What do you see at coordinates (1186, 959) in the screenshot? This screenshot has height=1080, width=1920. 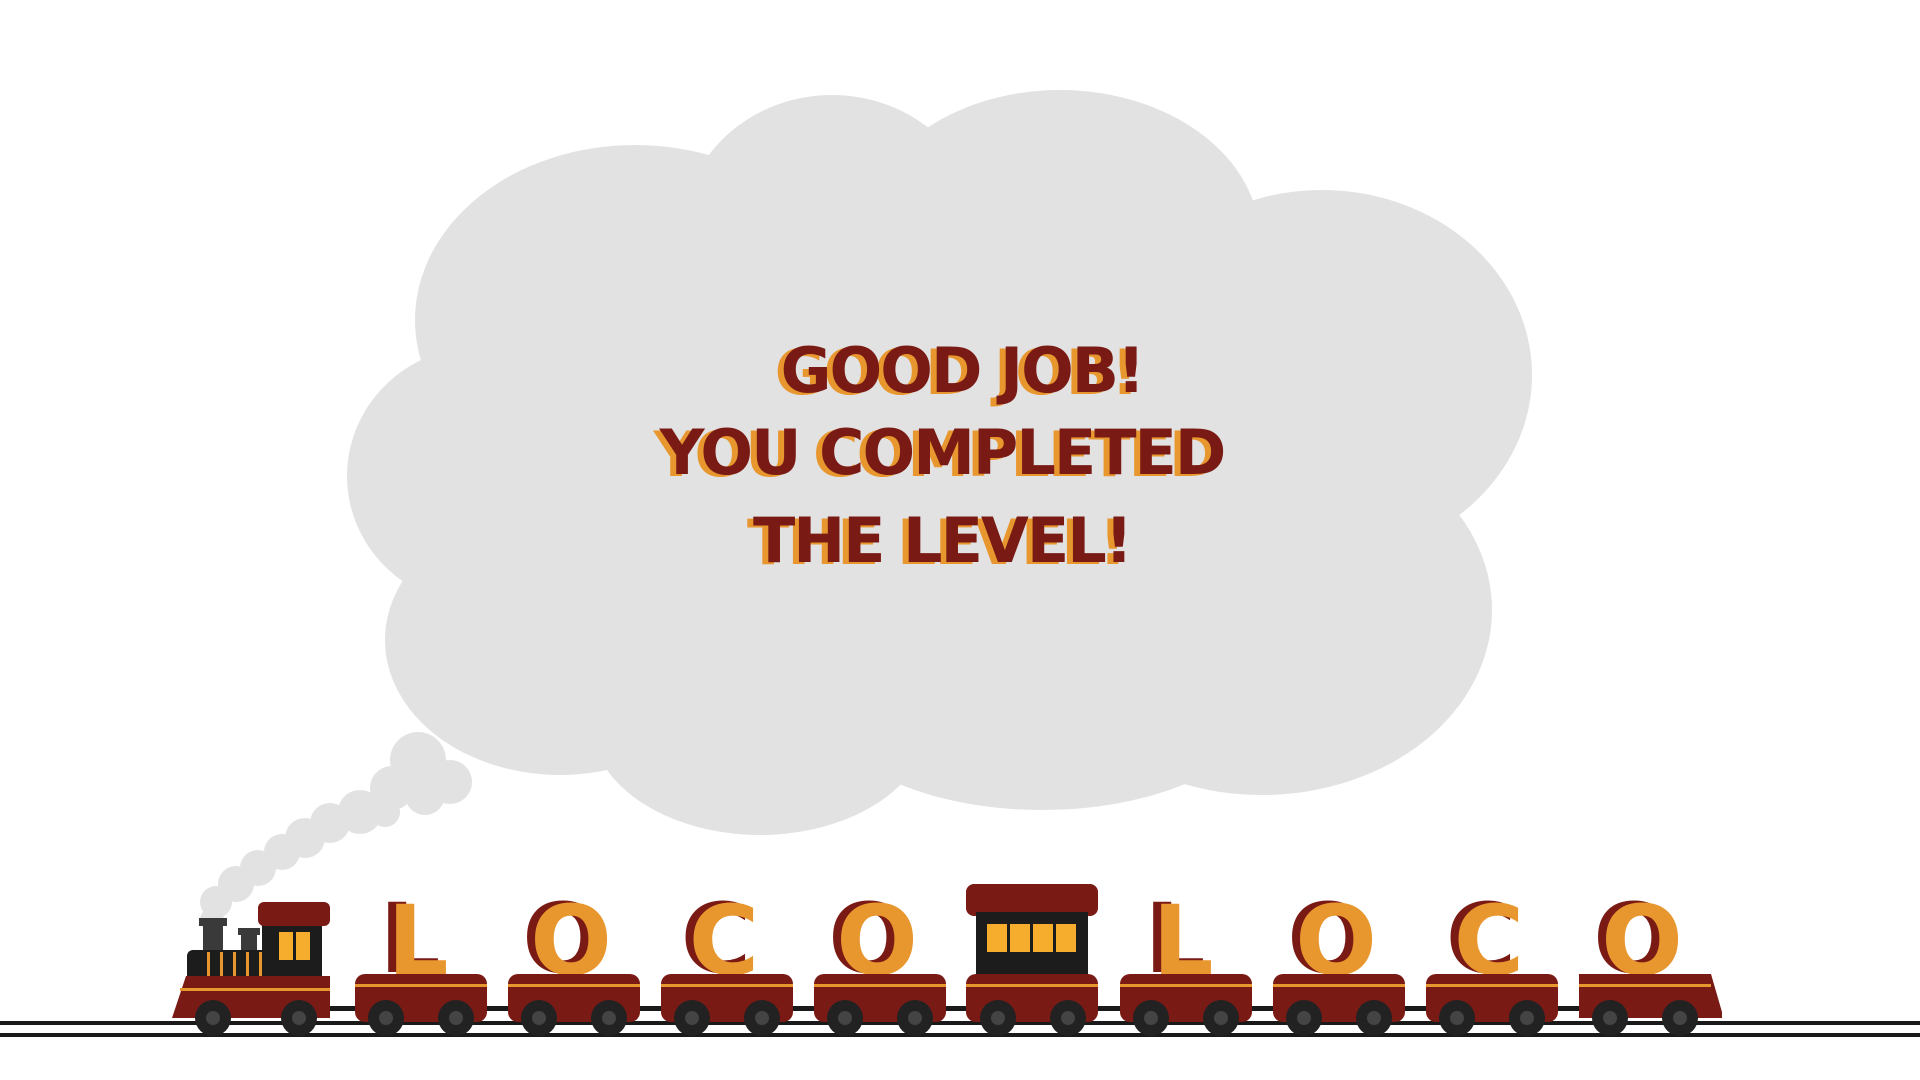 I see `letter-car-5: L L` at bounding box center [1186, 959].